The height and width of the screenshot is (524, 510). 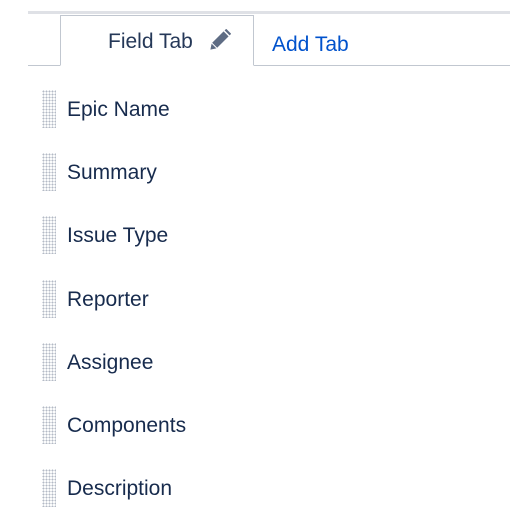 What do you see at coordinates (118, 109) in the screenshot?
I see `field-label: Epic Name` at bounding box center [118, 109].